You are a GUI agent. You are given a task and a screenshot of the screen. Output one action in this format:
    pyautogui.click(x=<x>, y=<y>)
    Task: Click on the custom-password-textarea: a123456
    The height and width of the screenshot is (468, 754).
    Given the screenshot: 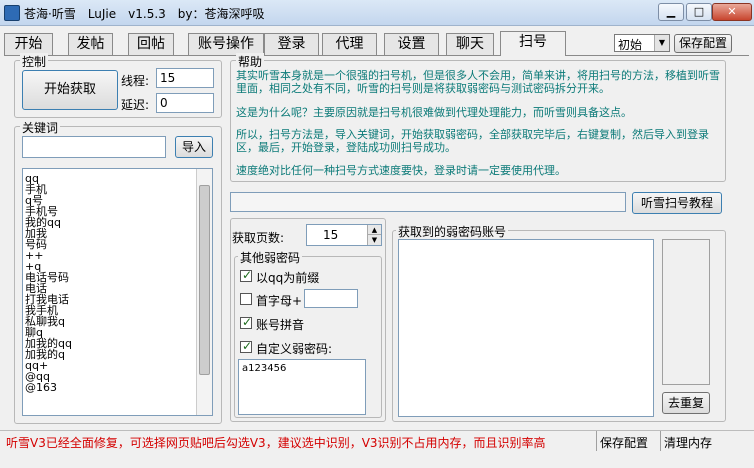 What is the action you would take?
    pyautogui.click(x=302, y=387)
    